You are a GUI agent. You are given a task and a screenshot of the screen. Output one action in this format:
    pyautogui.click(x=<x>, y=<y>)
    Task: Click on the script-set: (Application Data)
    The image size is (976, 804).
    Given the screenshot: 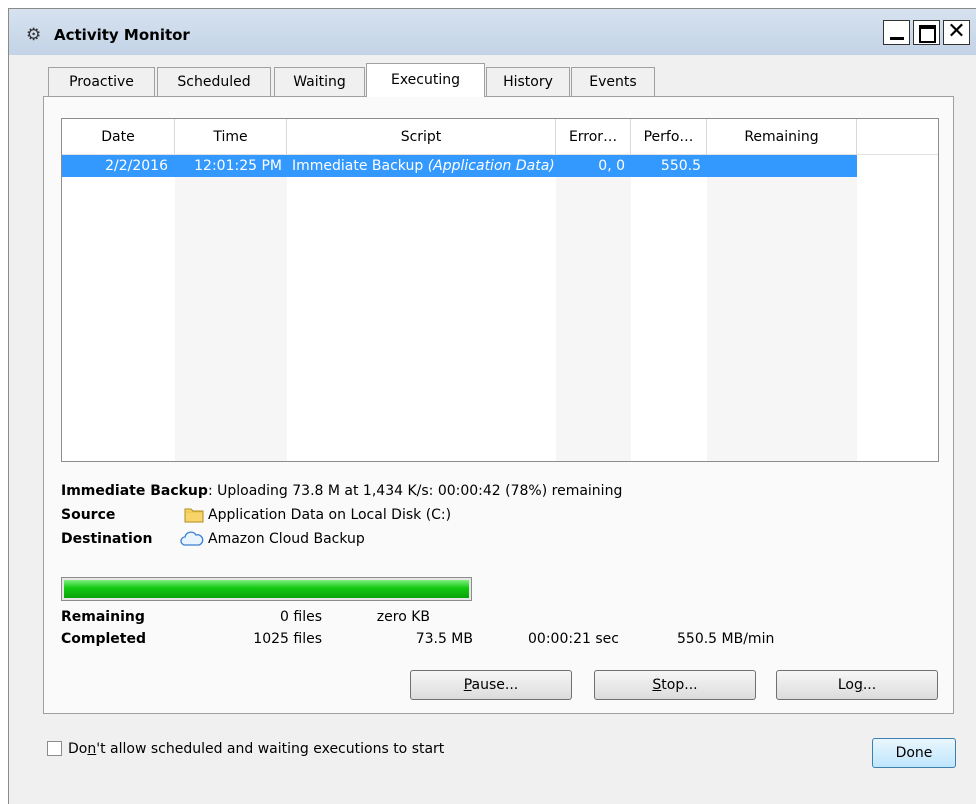 What is the action you would take?
    pyautogui.click(x=491, y=166)
    